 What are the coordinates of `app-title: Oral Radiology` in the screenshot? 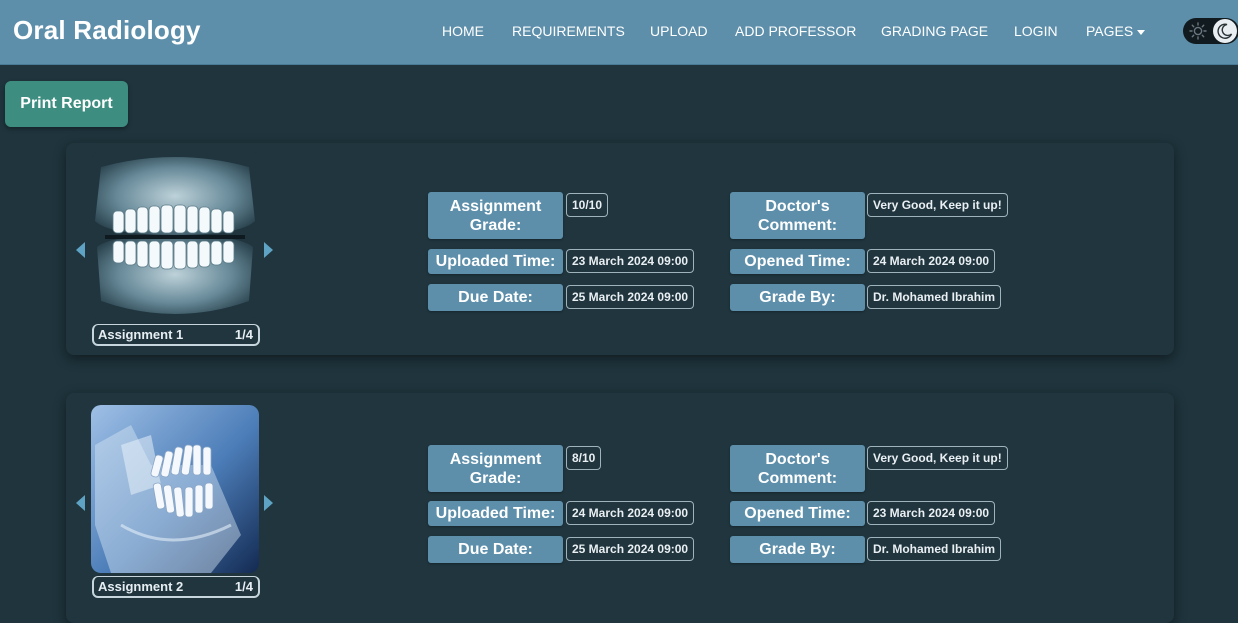 It's located at (107, 30).